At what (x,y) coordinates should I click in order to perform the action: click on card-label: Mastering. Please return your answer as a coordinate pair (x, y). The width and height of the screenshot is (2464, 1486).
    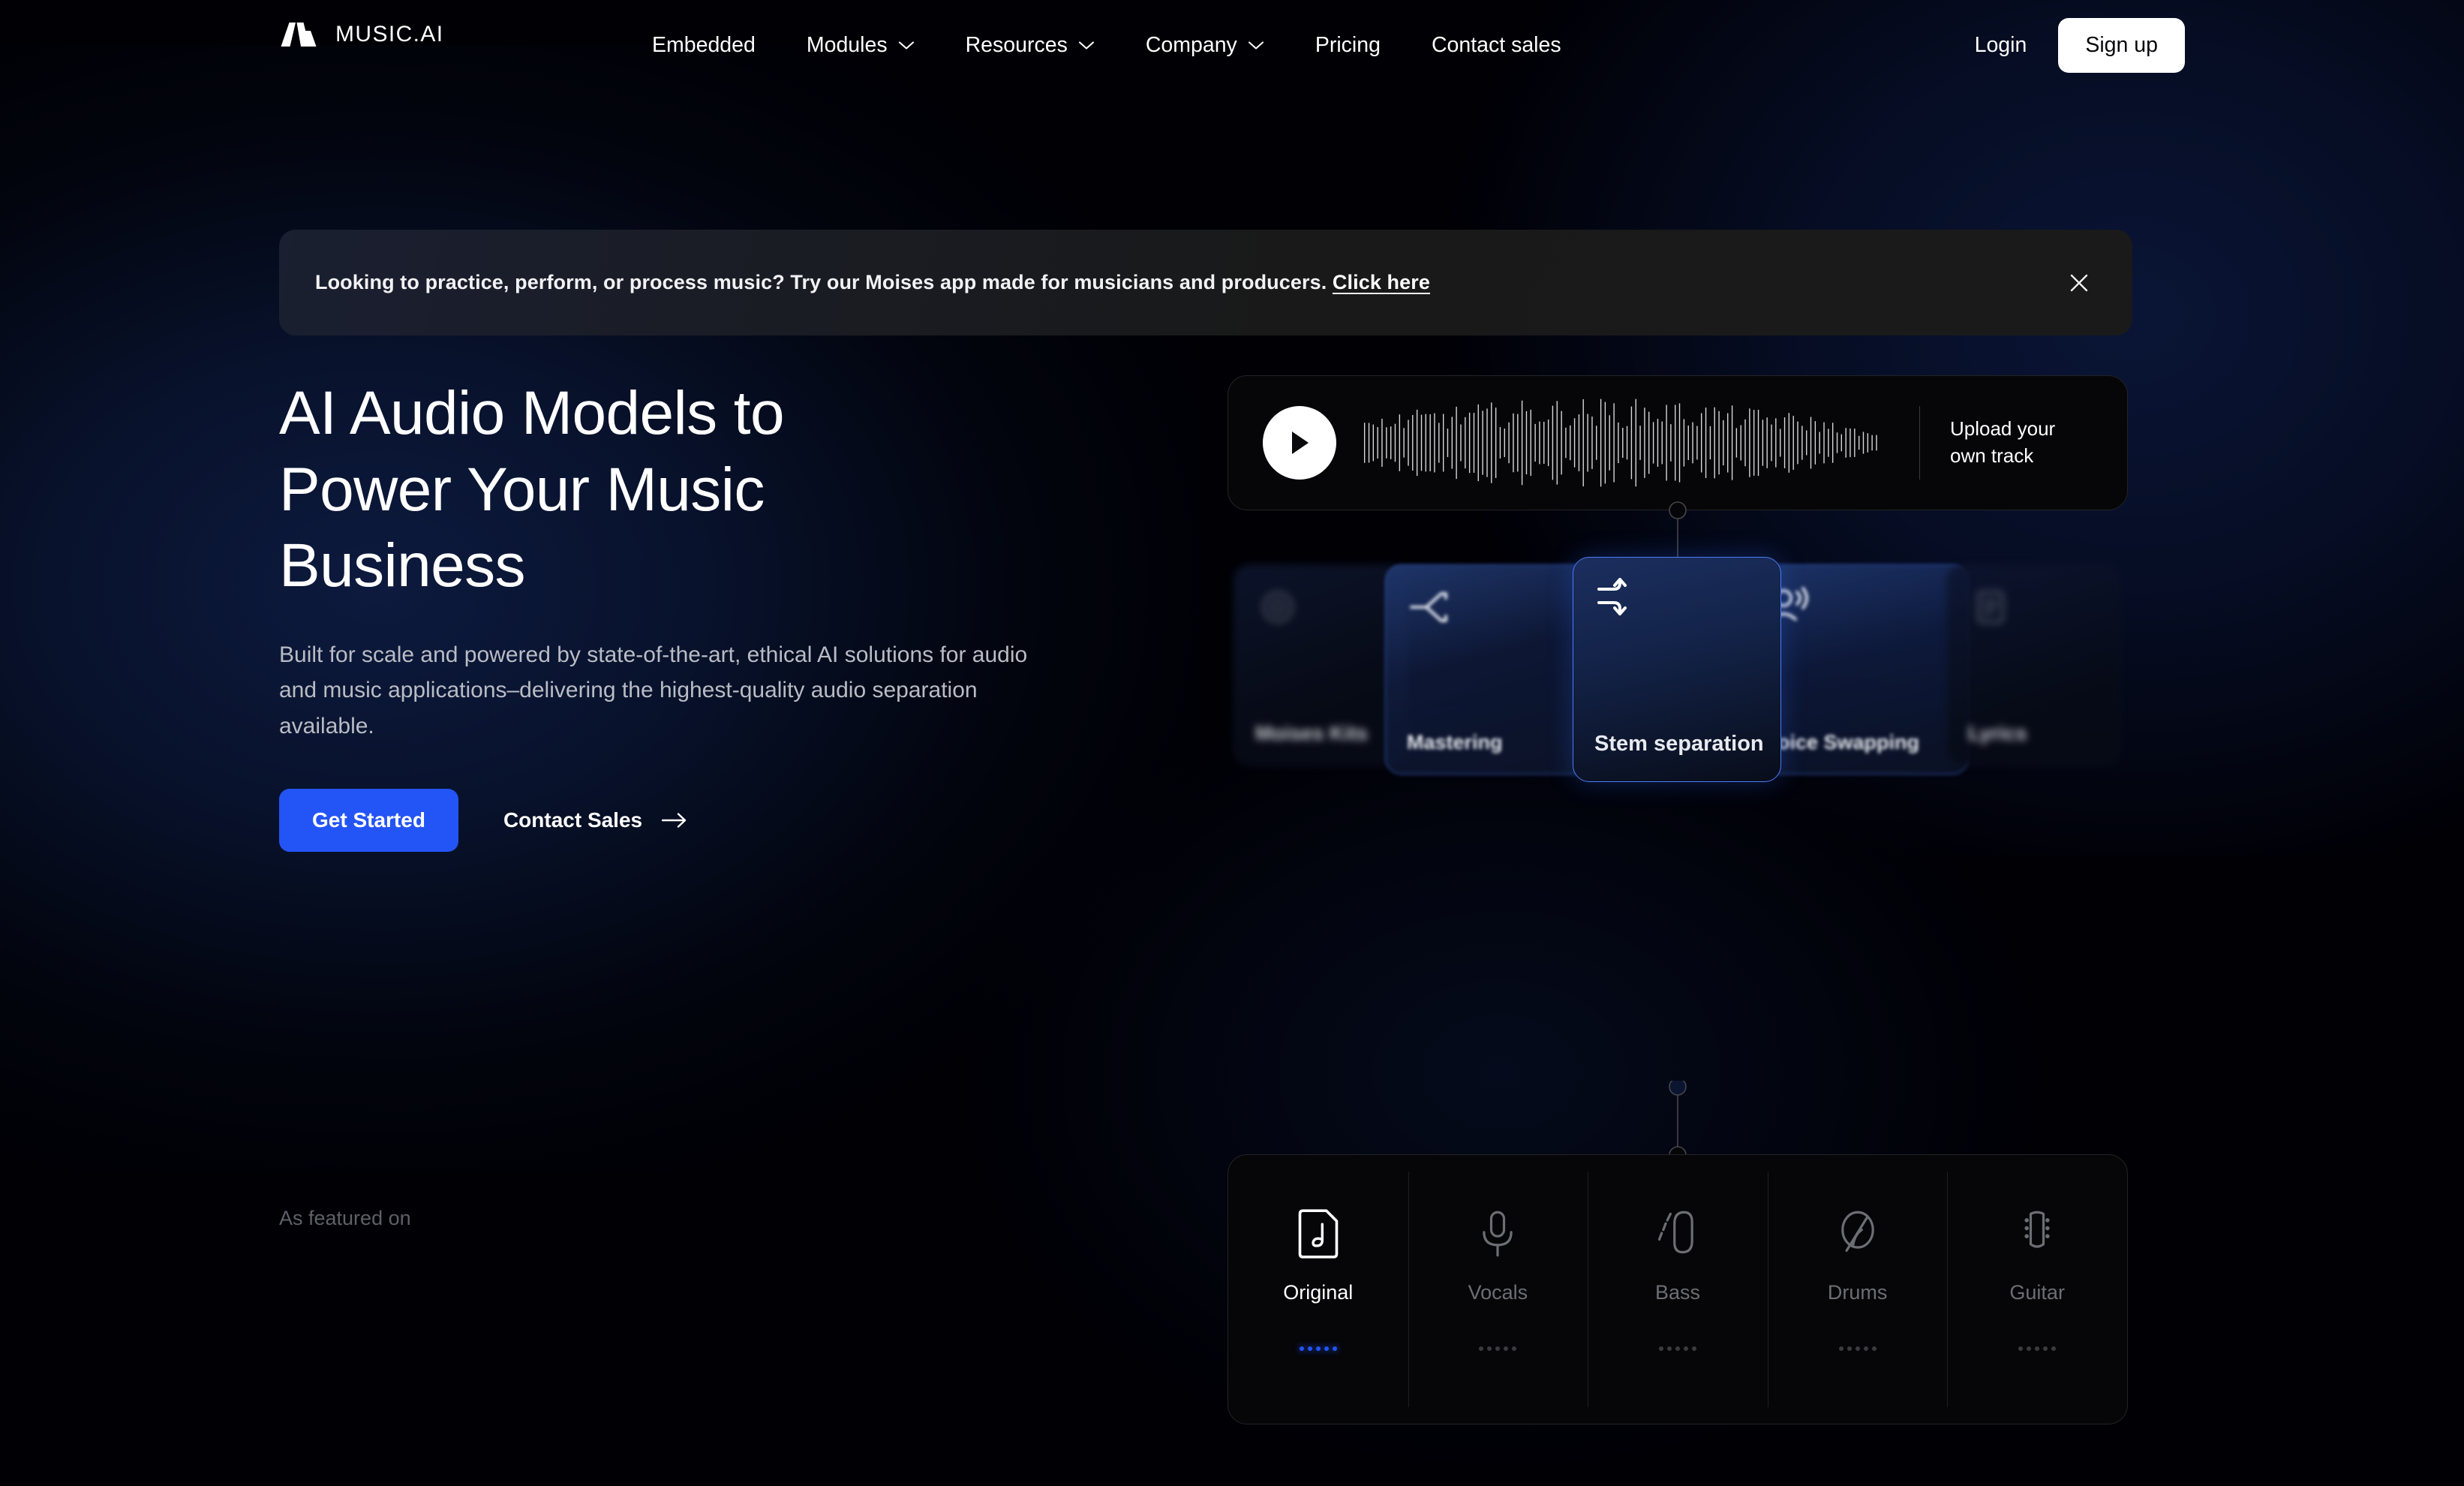
    Looking at the image, I should click on (1455, 742).